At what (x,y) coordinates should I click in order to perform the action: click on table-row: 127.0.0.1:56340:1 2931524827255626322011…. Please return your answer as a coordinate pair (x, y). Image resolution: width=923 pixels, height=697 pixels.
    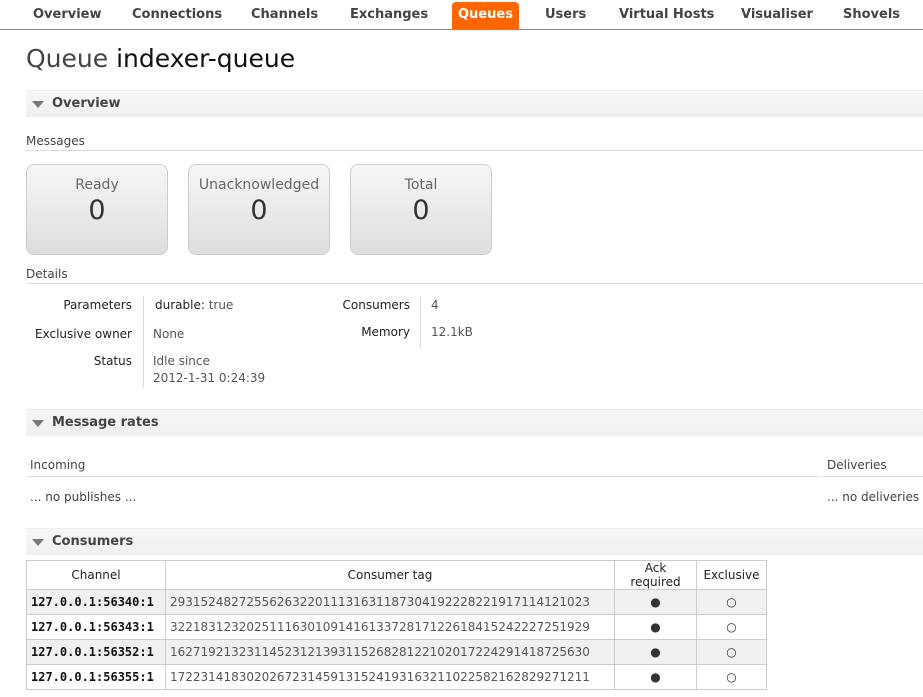
    Looking at the image, I should click on (396, 602).